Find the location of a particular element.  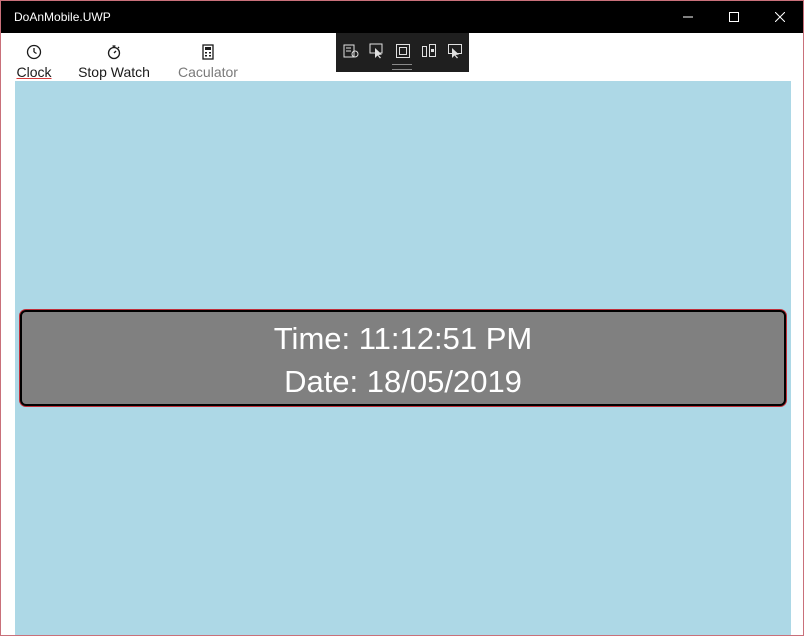

select-element-icon is located at coordinates (376, 51).